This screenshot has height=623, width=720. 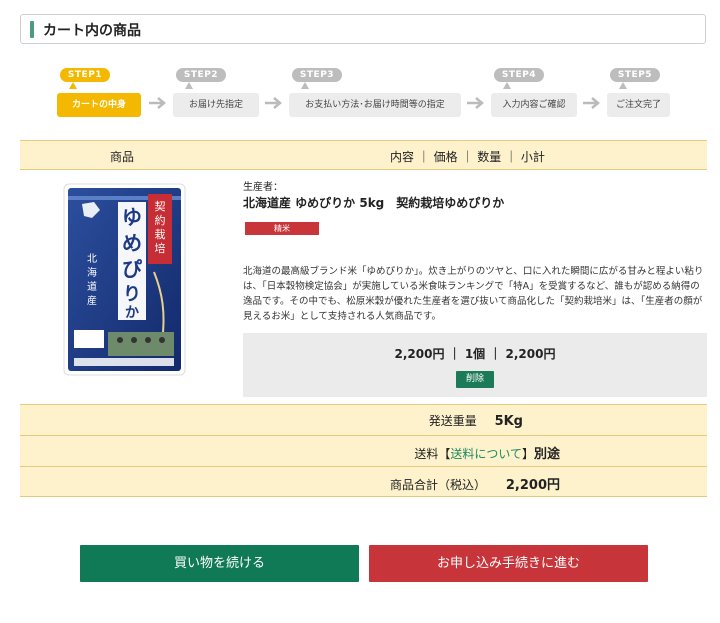 What do you see at coordinates (486, 454) in the screenshot?
I see `shipping-info-link: 送料について` at bounding box center [486, 454].